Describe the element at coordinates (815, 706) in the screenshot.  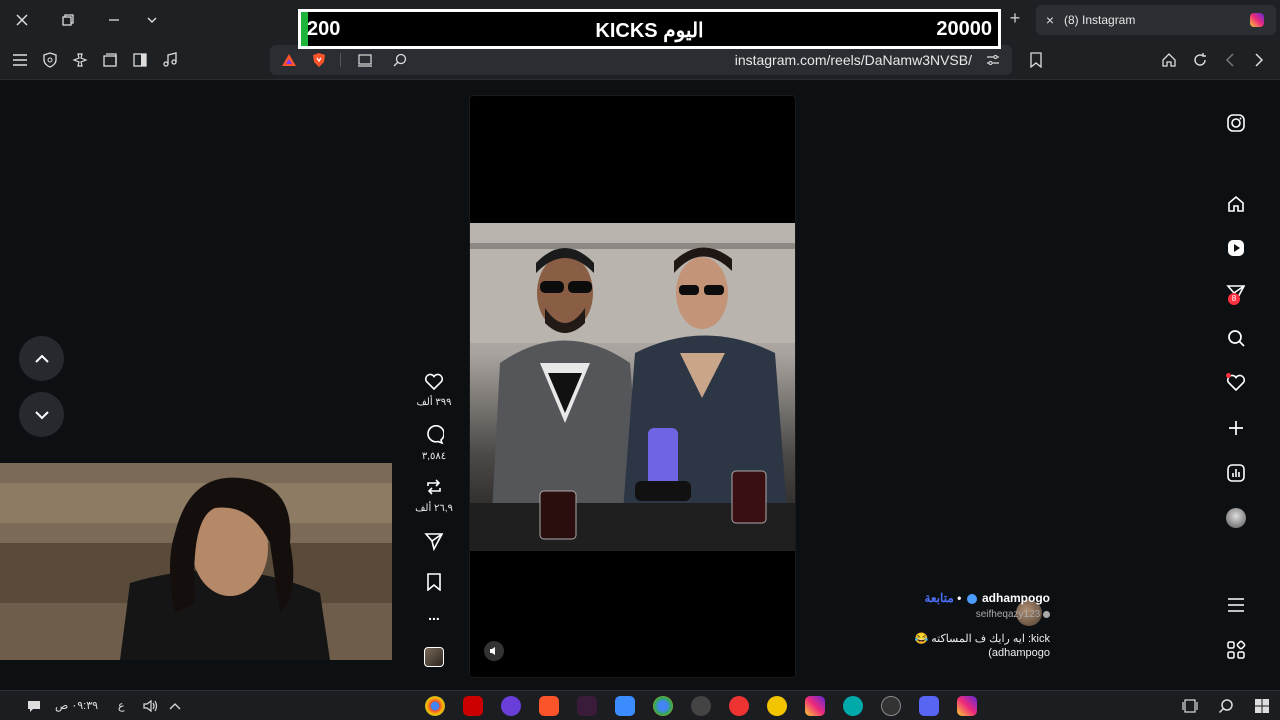
I see `instagram-app-icon` at that location.